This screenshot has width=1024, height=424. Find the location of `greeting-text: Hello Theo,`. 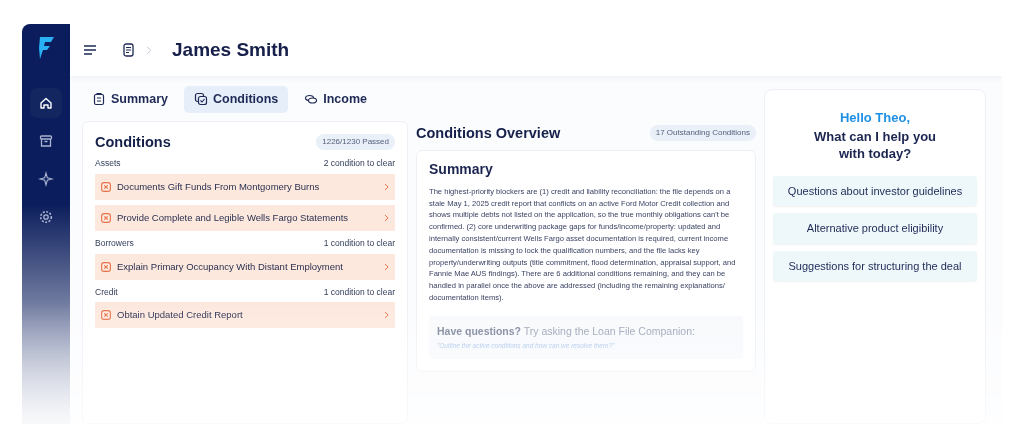

greeting-text: Hello Theo, is located at coordinates (875, 117).